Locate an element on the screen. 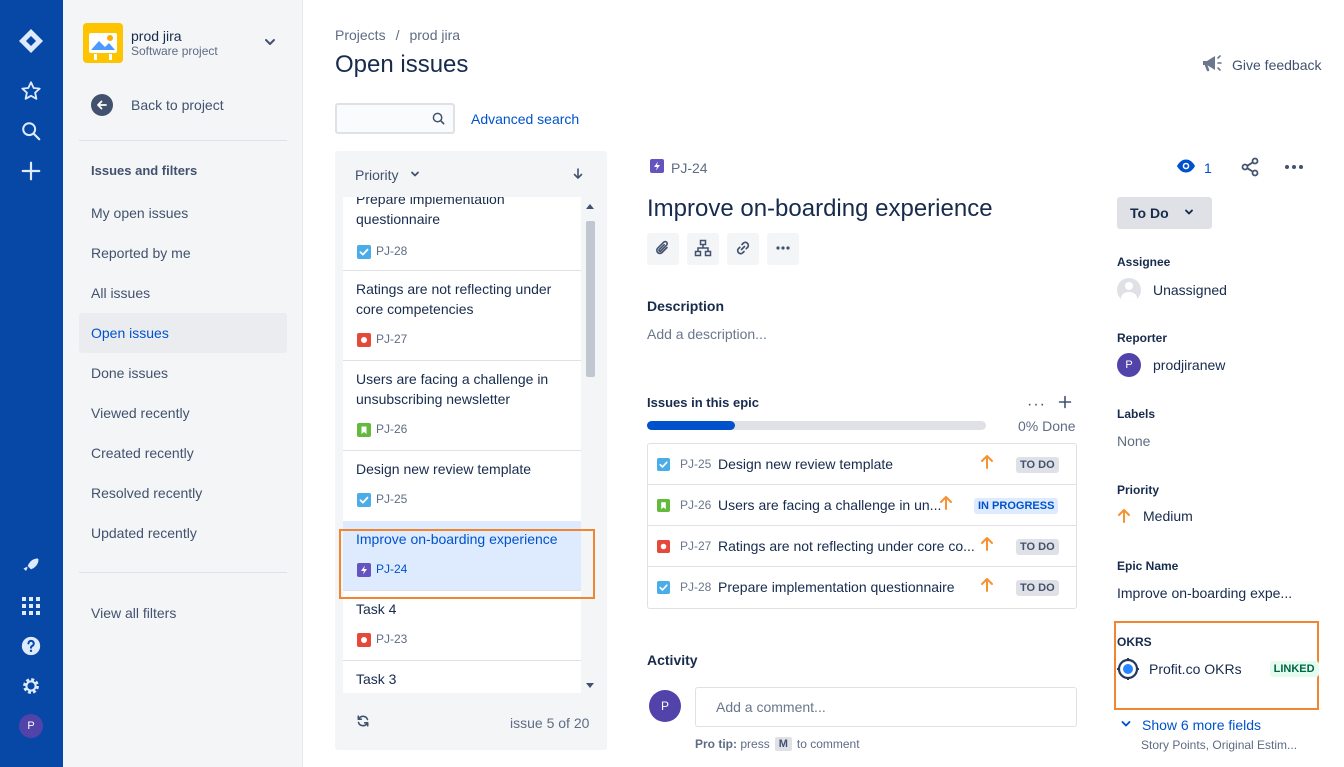  status-dropdown-button: To Do is located at coordinates (1164, 213).